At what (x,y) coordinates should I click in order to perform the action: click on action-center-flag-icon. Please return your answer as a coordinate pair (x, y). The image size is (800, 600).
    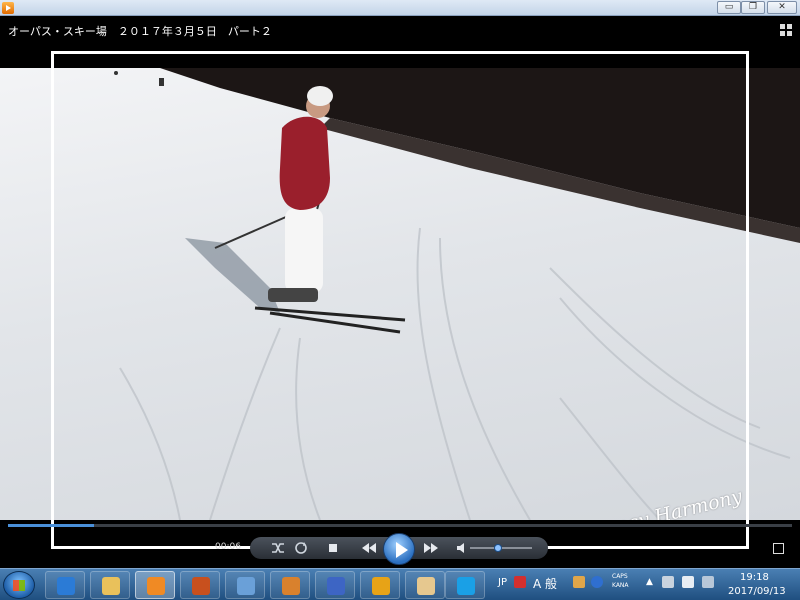
    Looking at the image, I should click on (688, 582).